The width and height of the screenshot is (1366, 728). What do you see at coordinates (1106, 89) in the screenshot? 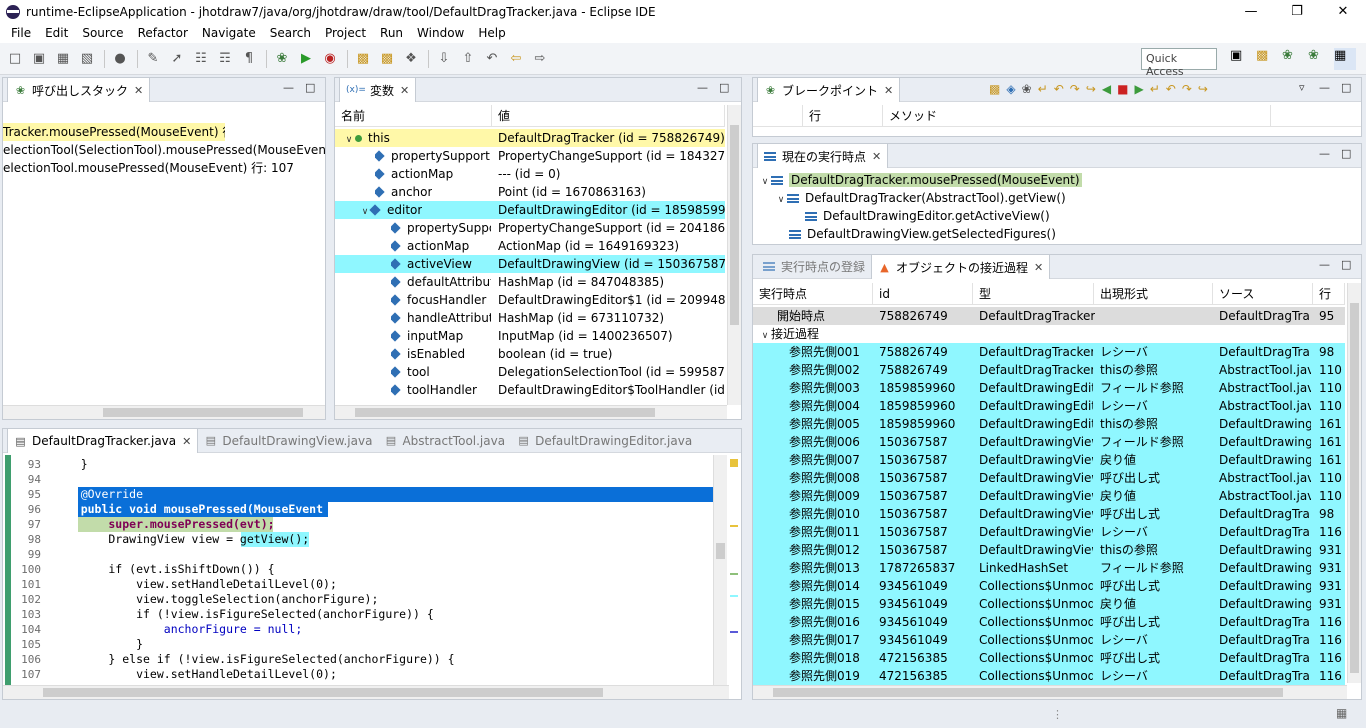
I see `step-back-icon: ◀` at bounding box center [1106, 89].